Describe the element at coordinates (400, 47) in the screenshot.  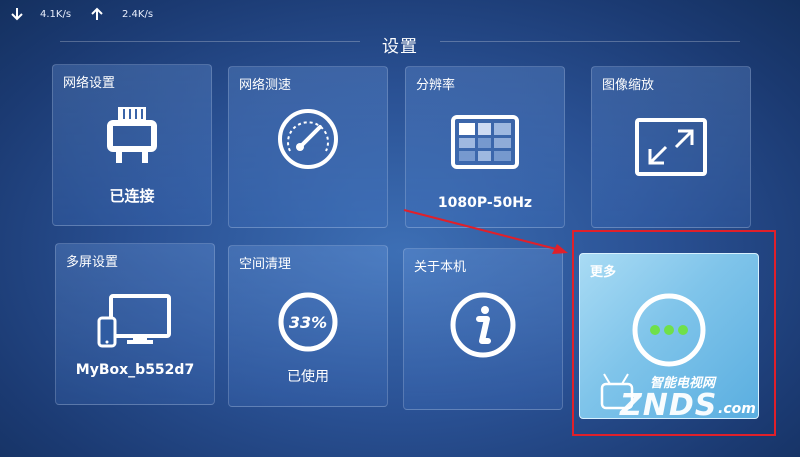
I see `page-title: 设置` at that location.